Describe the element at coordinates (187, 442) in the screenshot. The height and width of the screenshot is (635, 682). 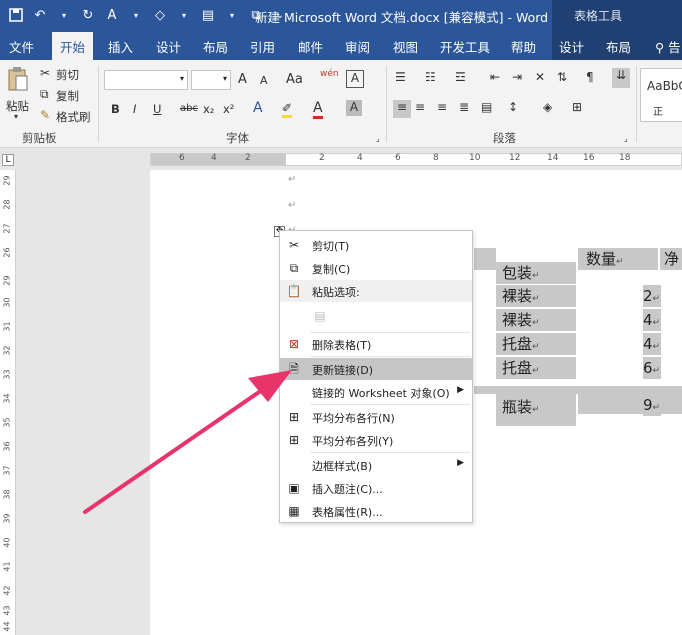
I see `annotation-arrow` at that location.